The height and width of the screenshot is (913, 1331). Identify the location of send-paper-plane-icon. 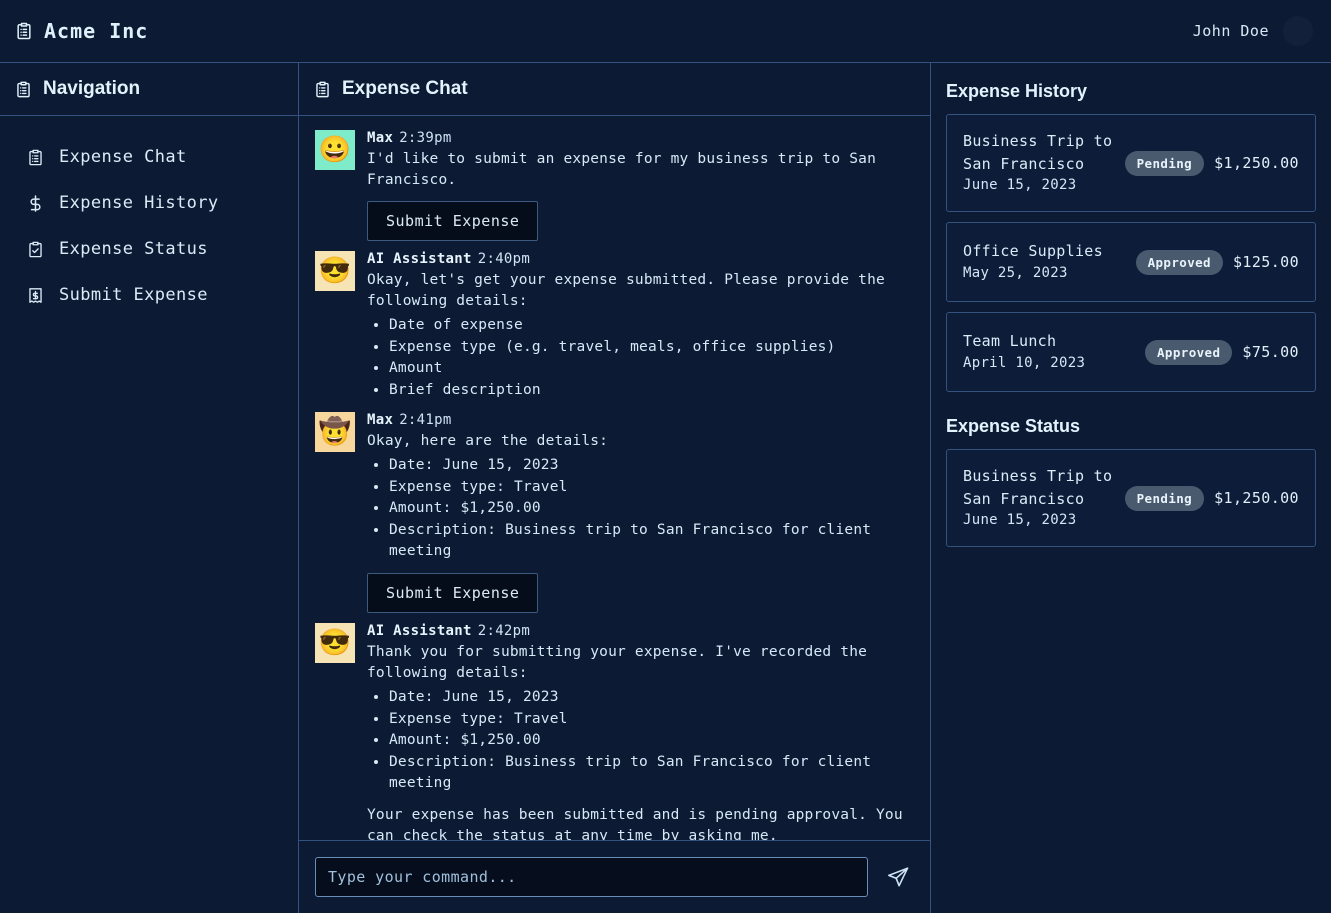
(898, 877).